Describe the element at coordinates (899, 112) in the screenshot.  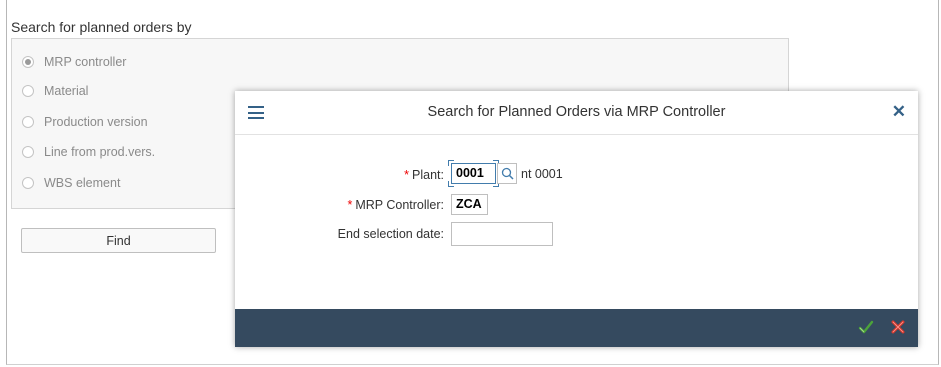
I see `close-icon: ✕` at that location.